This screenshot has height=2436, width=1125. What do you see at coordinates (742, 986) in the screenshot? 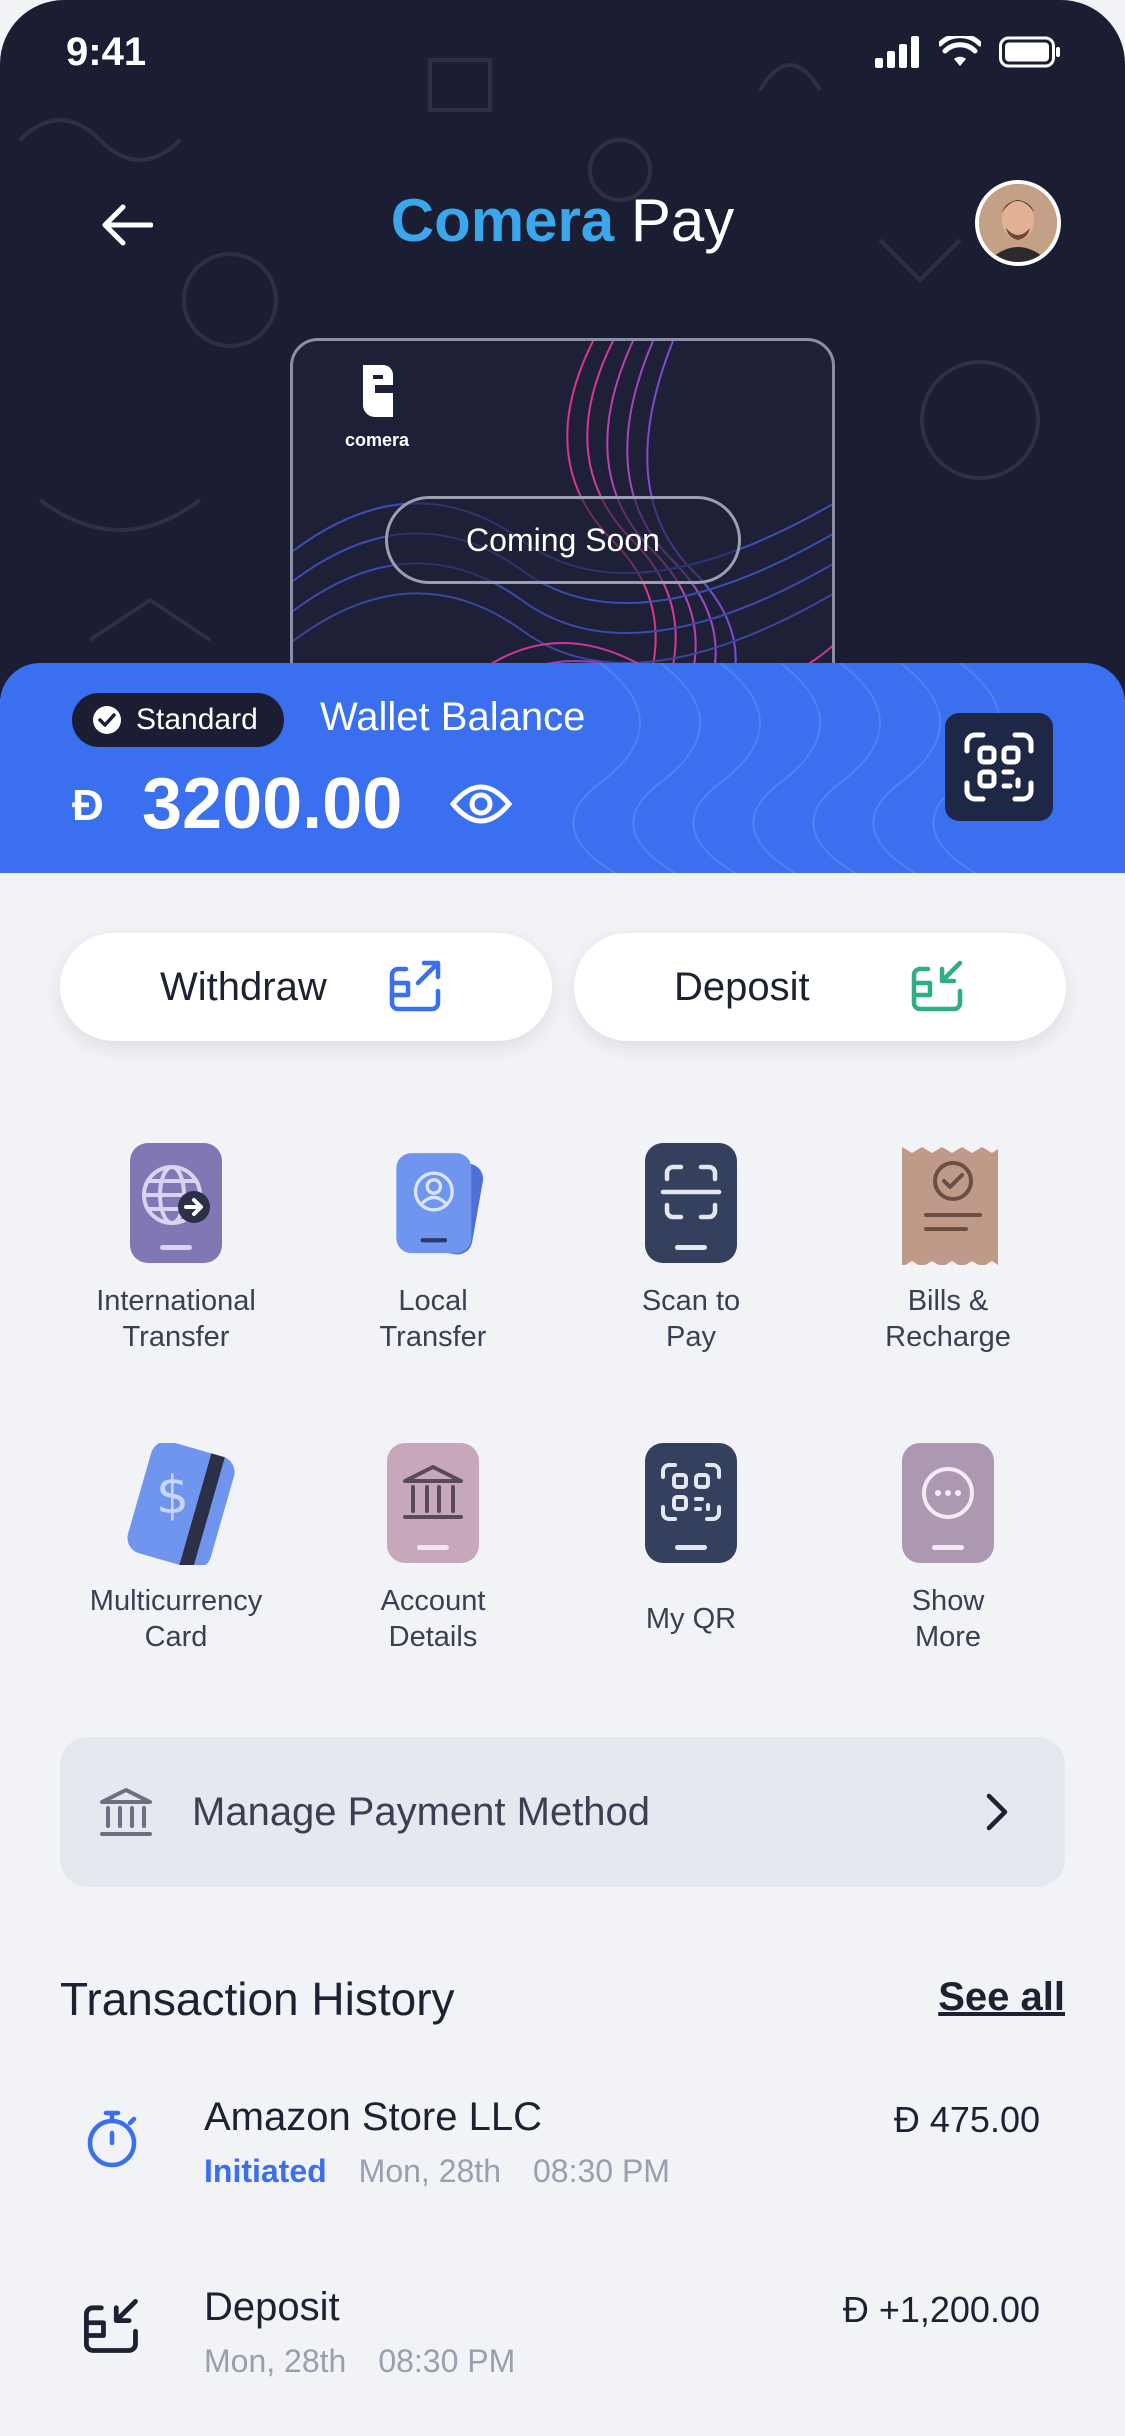
I see `deposit-label: Deposit` at bounding box center [742, 986].